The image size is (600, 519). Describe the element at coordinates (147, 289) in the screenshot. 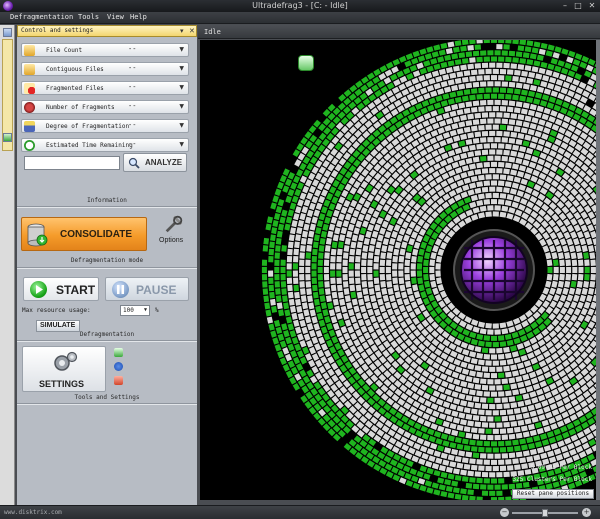

I see `pause-button: PAUSE` at that location.